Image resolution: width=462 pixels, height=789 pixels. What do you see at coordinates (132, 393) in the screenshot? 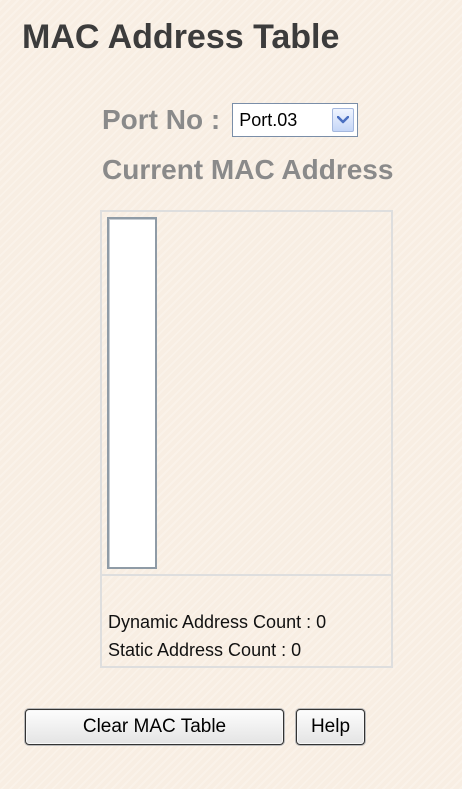
I see `mac-address-listbox` at bounding box center [132, 393].